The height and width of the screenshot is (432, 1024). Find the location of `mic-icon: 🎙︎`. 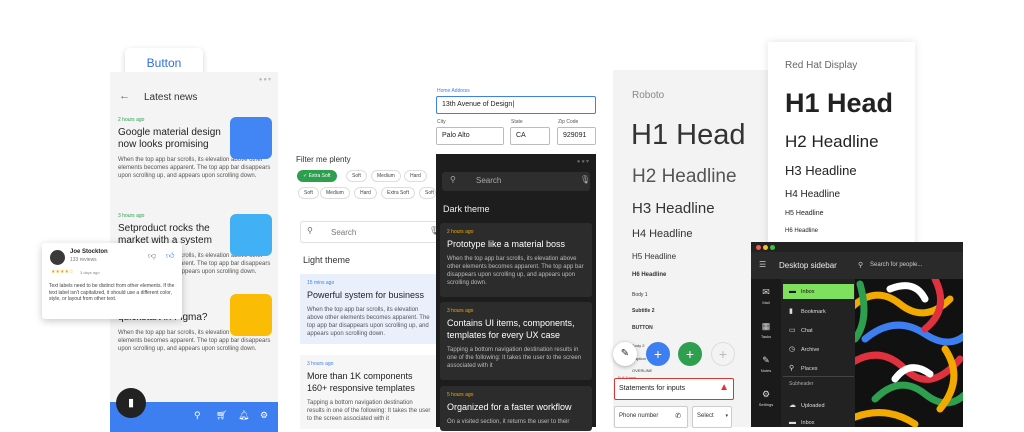

mic-icon: 🎙︎ is located at coordinates (585, 179).